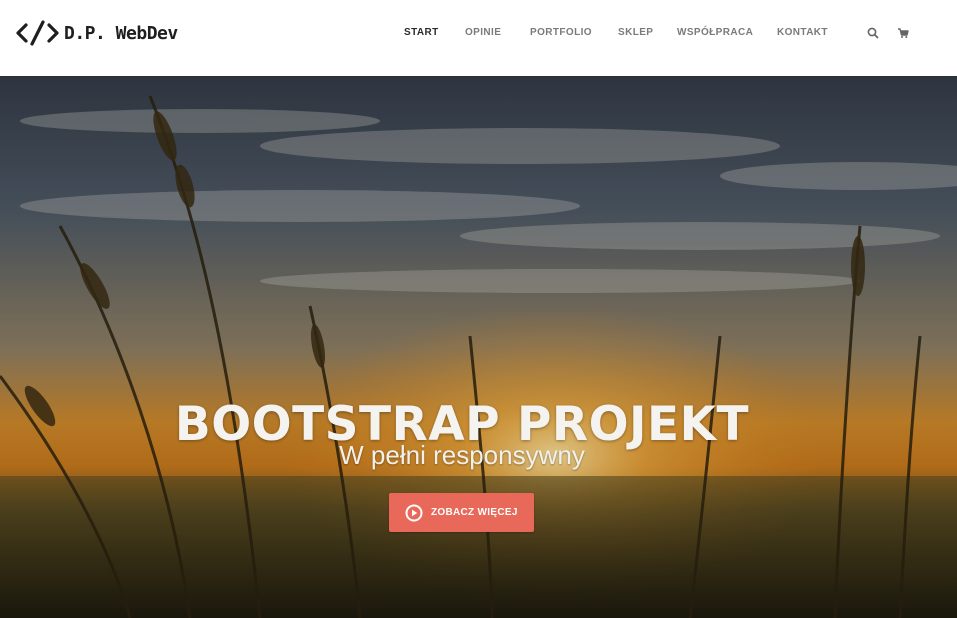 This screenshot has width=957, height=618. Describe the element at coordinates (483, 32) in the screenshot. I see `nav-item-opinie: OPINIE` at that location.